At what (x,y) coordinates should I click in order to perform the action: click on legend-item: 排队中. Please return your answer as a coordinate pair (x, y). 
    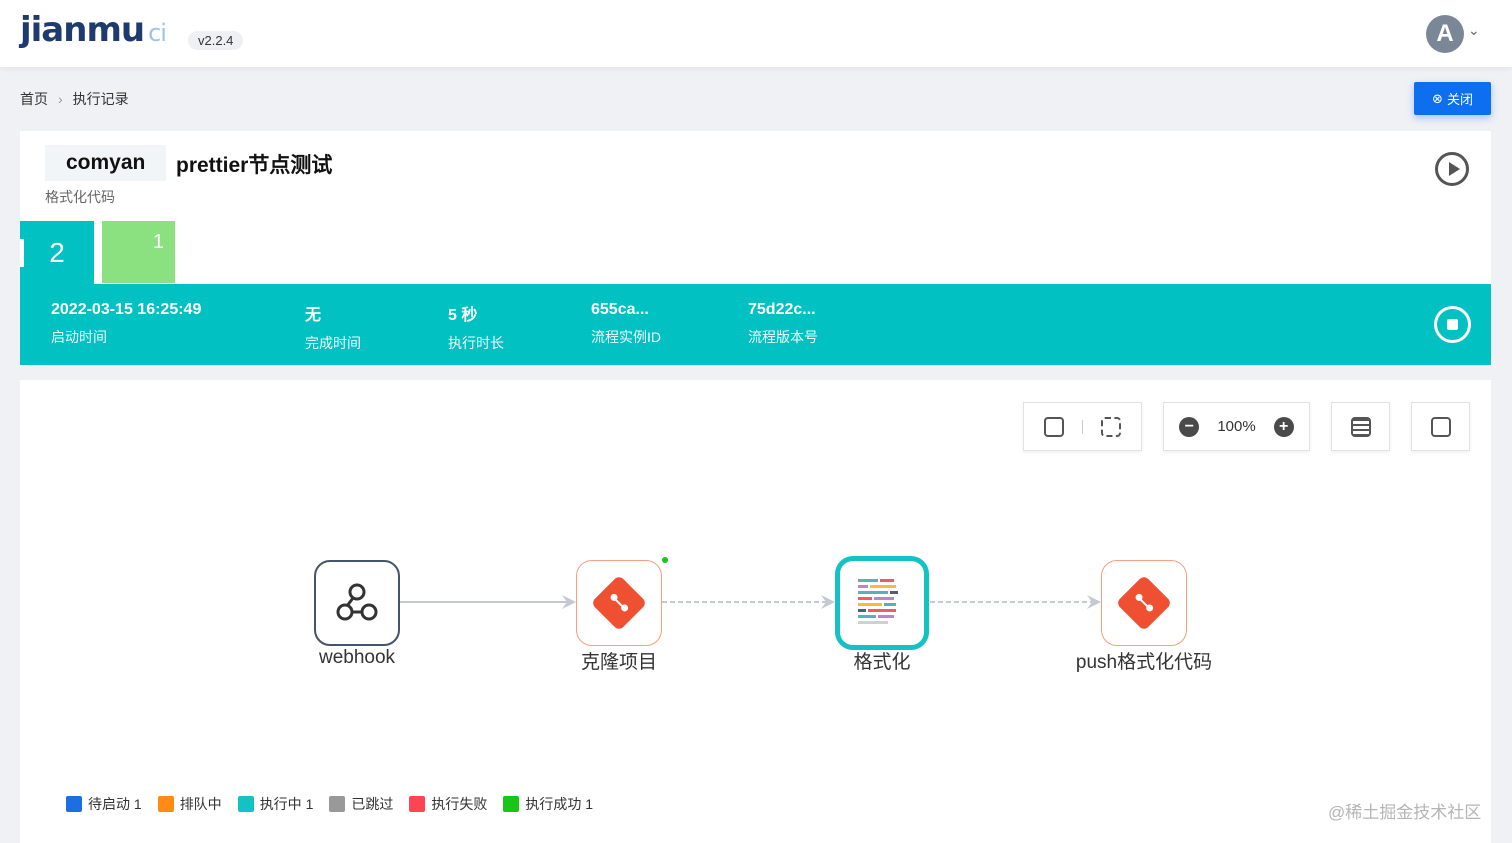
    Looking at the image, I should click on (189, 804).